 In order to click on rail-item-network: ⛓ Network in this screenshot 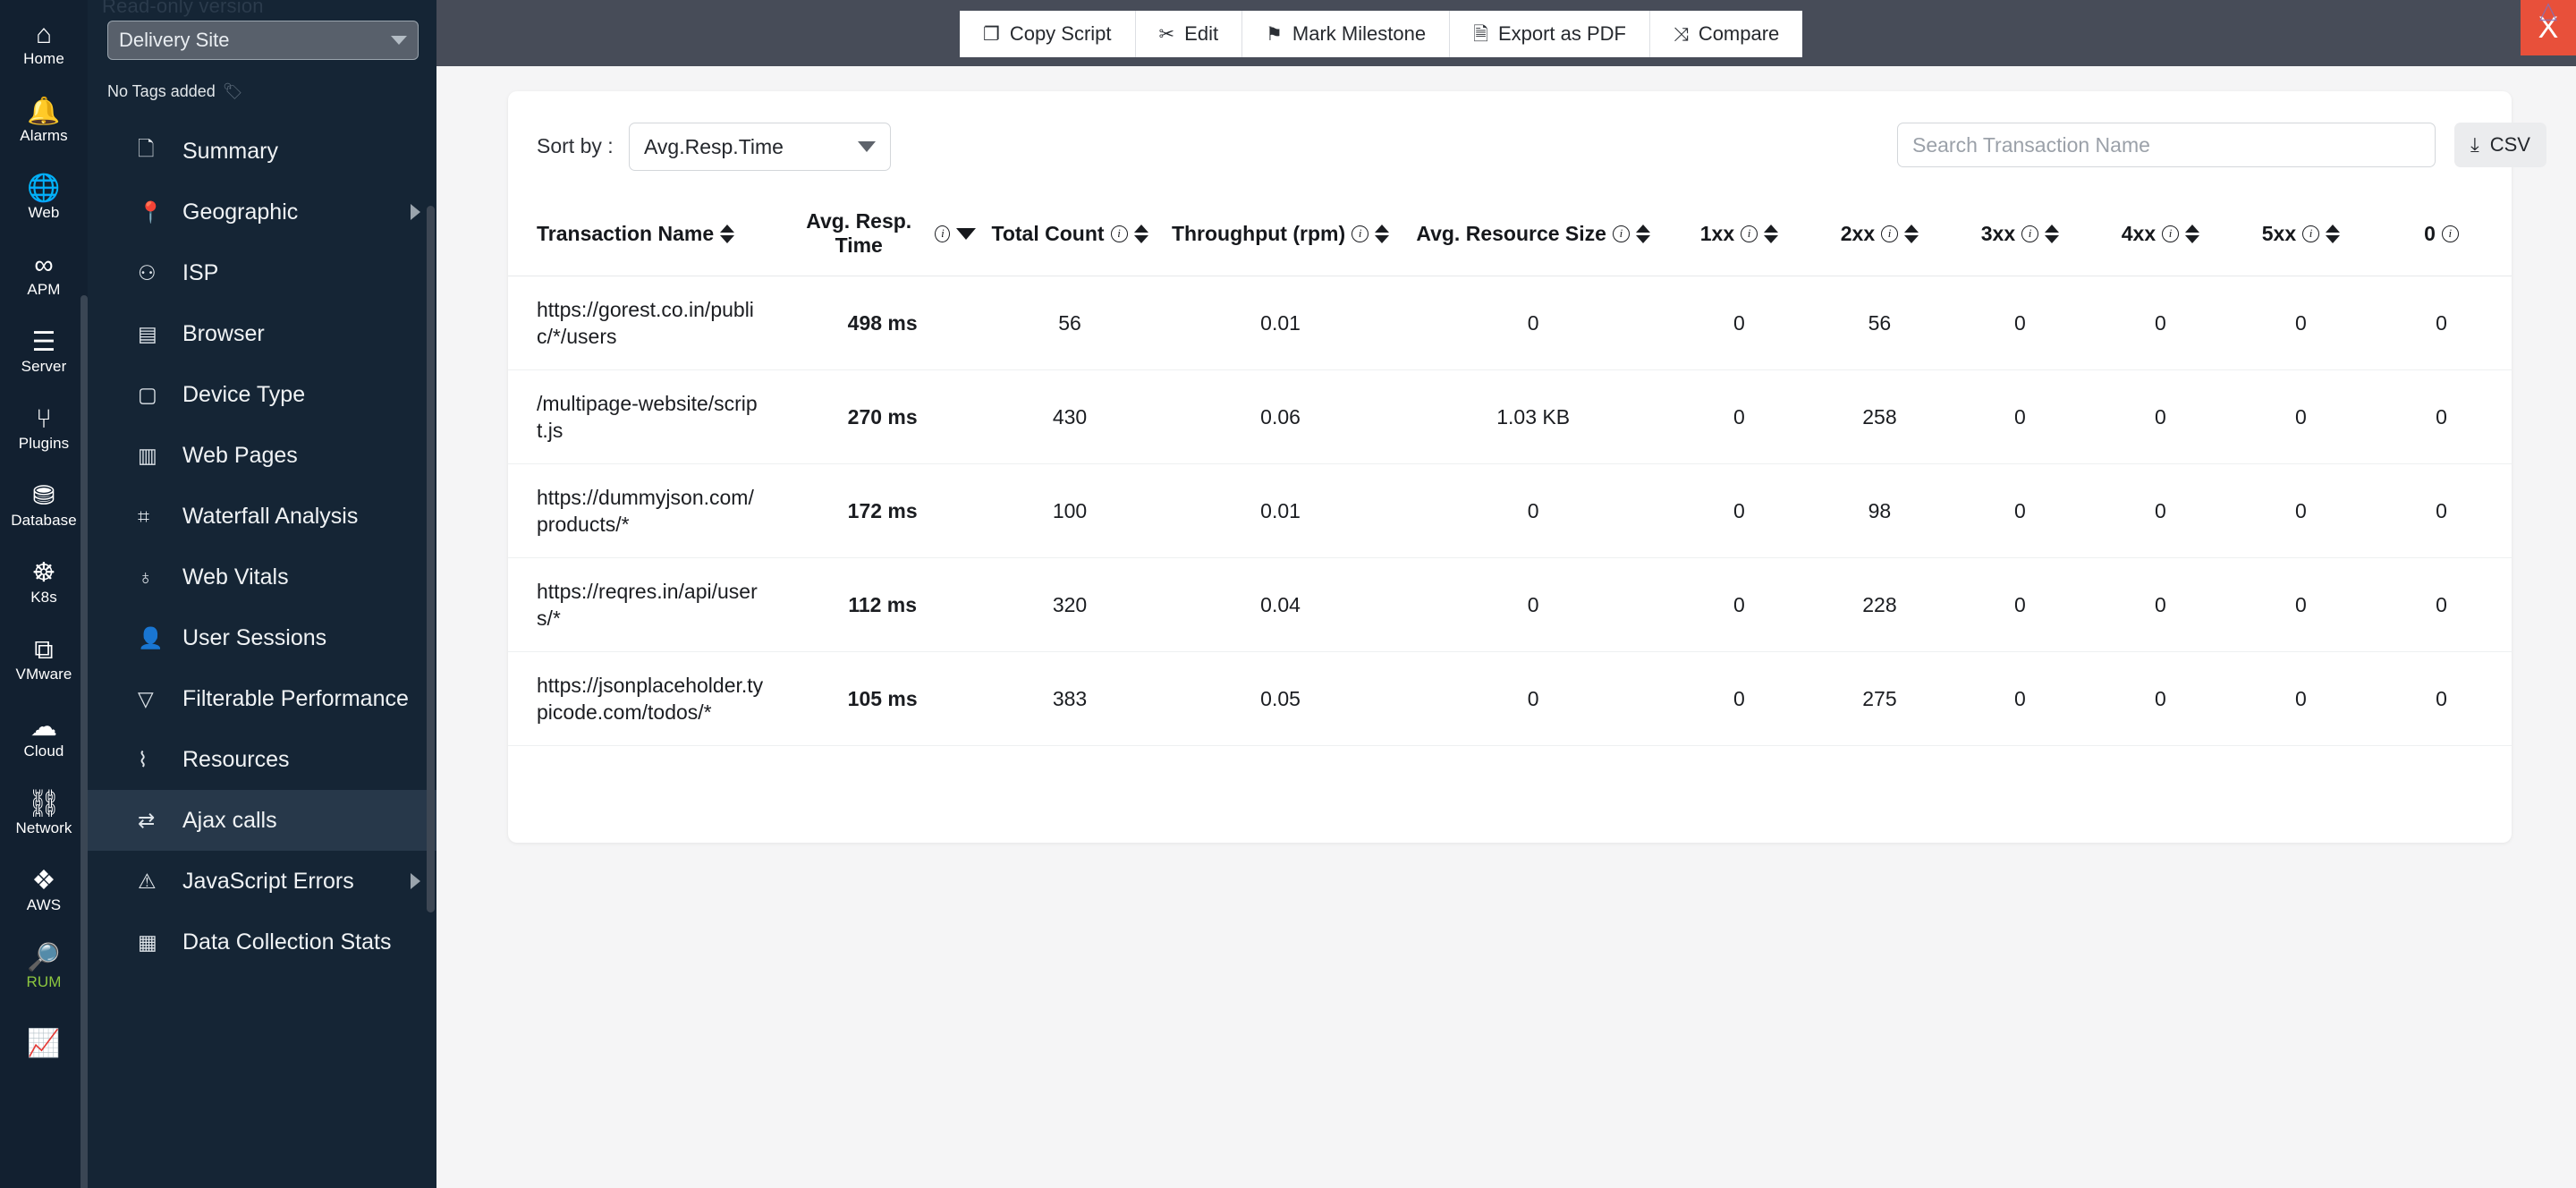, I will do `click(44, 813)`.